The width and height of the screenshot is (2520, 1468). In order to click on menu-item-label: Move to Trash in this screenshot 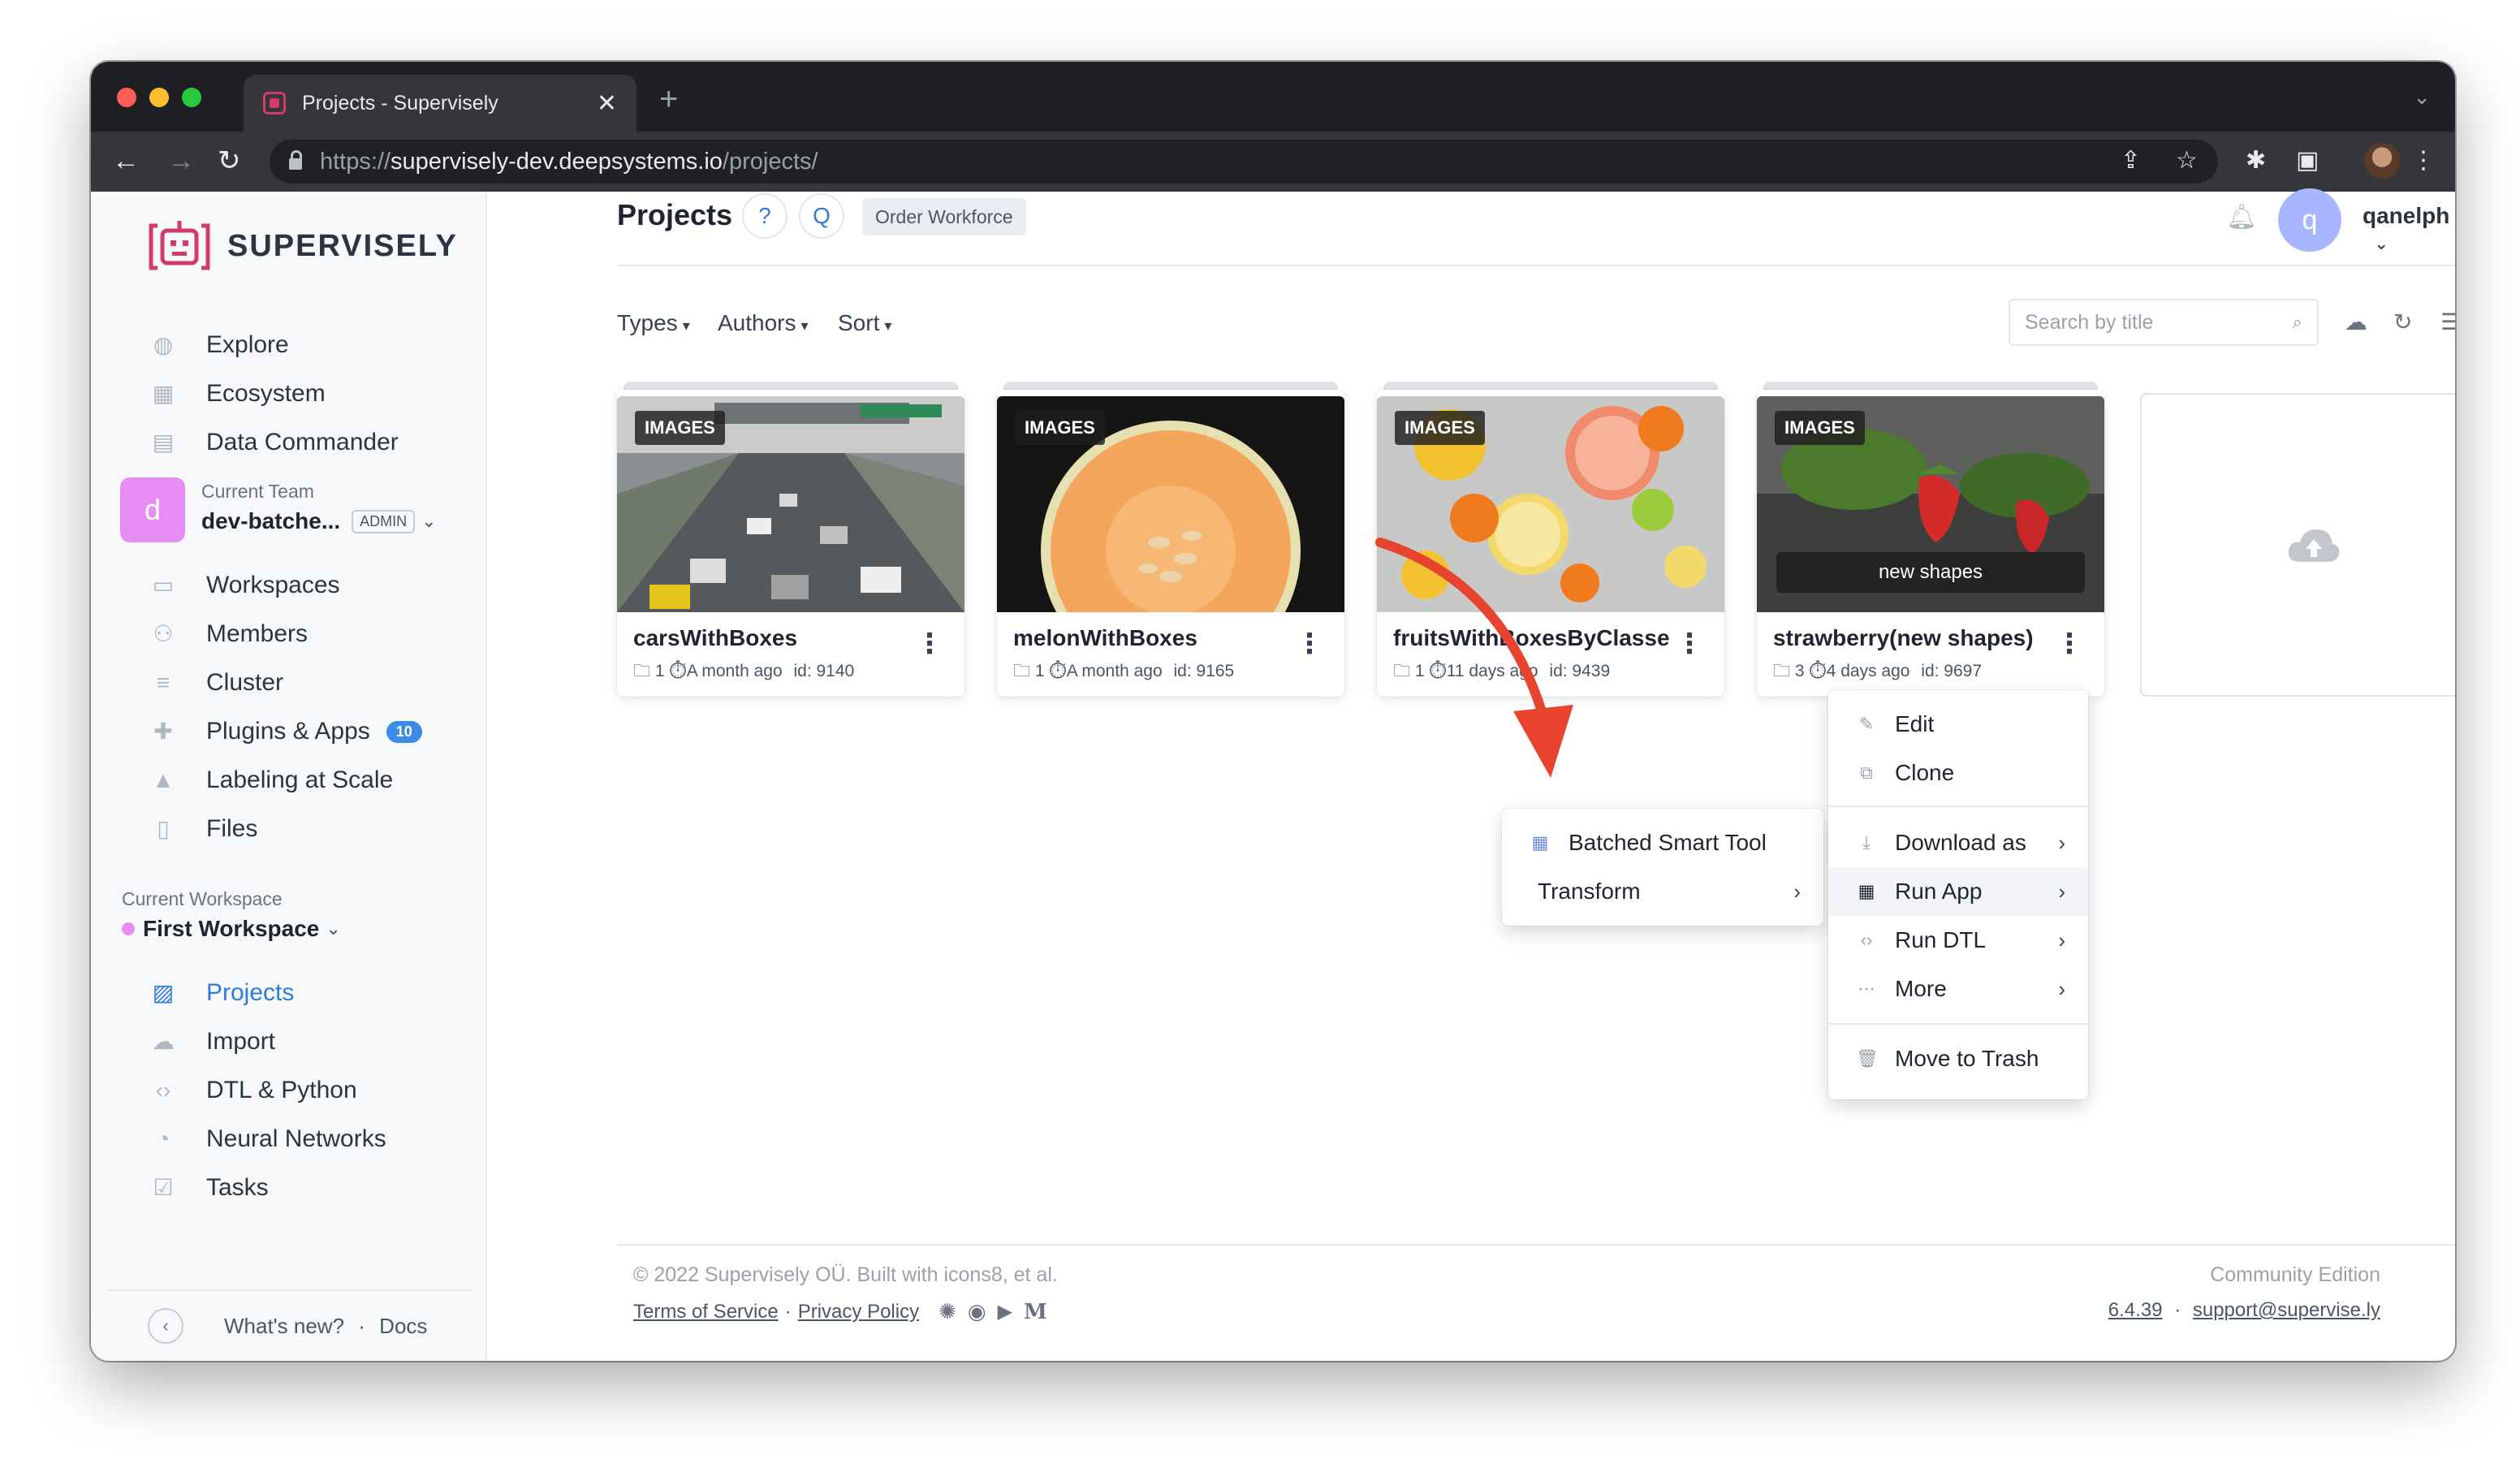, I will do `click(1967, 1058)`.